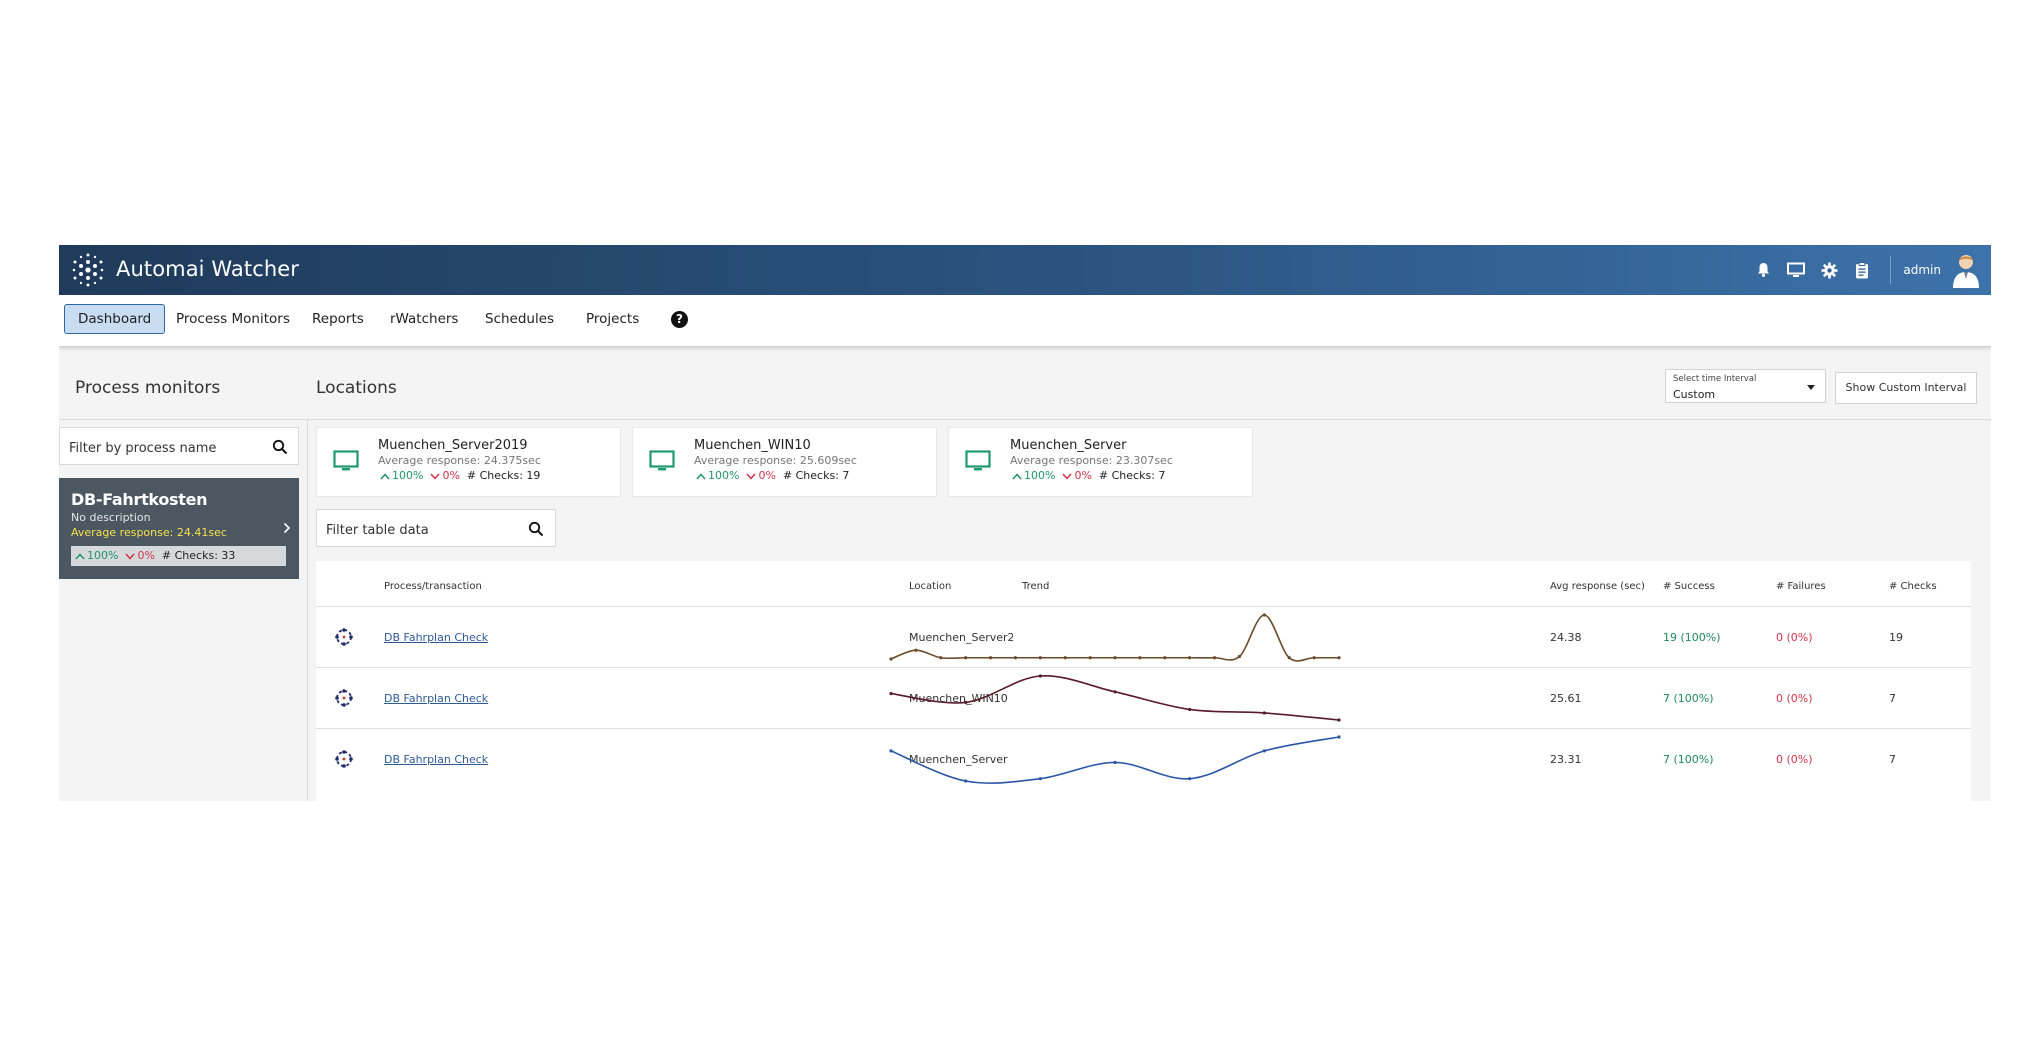  What do you see at coordinates (460, 475) in the screenshot?
I see `location-stats: 100% 0% # Checks: 19` at bounding box center [460, 475].